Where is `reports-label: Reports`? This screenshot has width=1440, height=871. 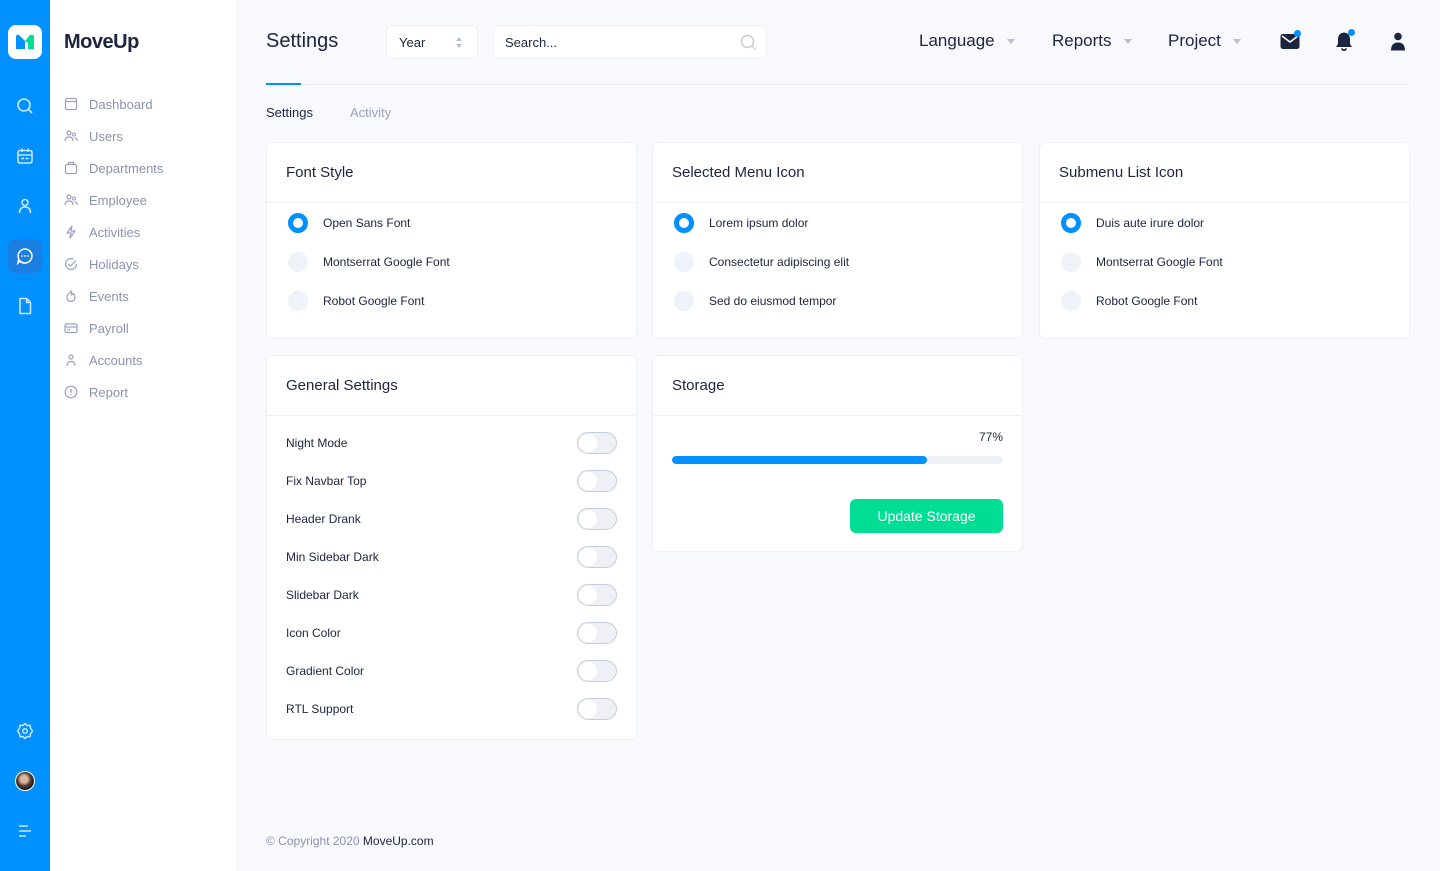
reports-label: Reports is located at coordinates (1082, 40).